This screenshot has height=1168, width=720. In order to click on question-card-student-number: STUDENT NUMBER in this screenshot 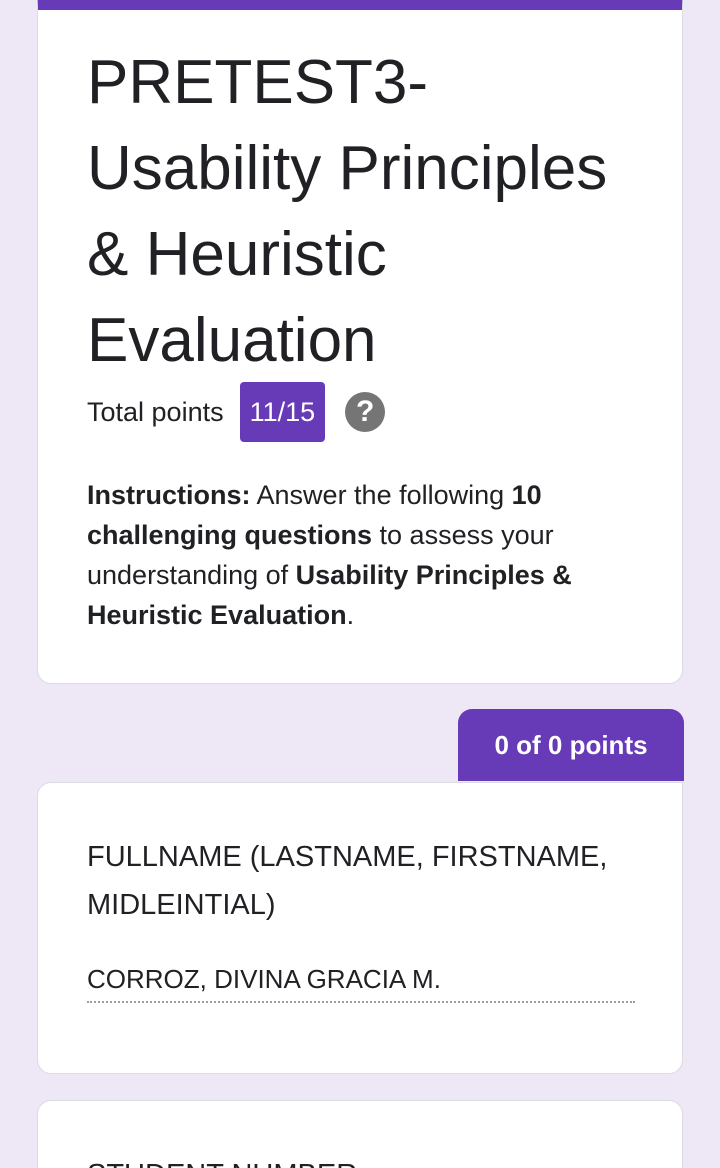, I will do `click(360, 1134)`.